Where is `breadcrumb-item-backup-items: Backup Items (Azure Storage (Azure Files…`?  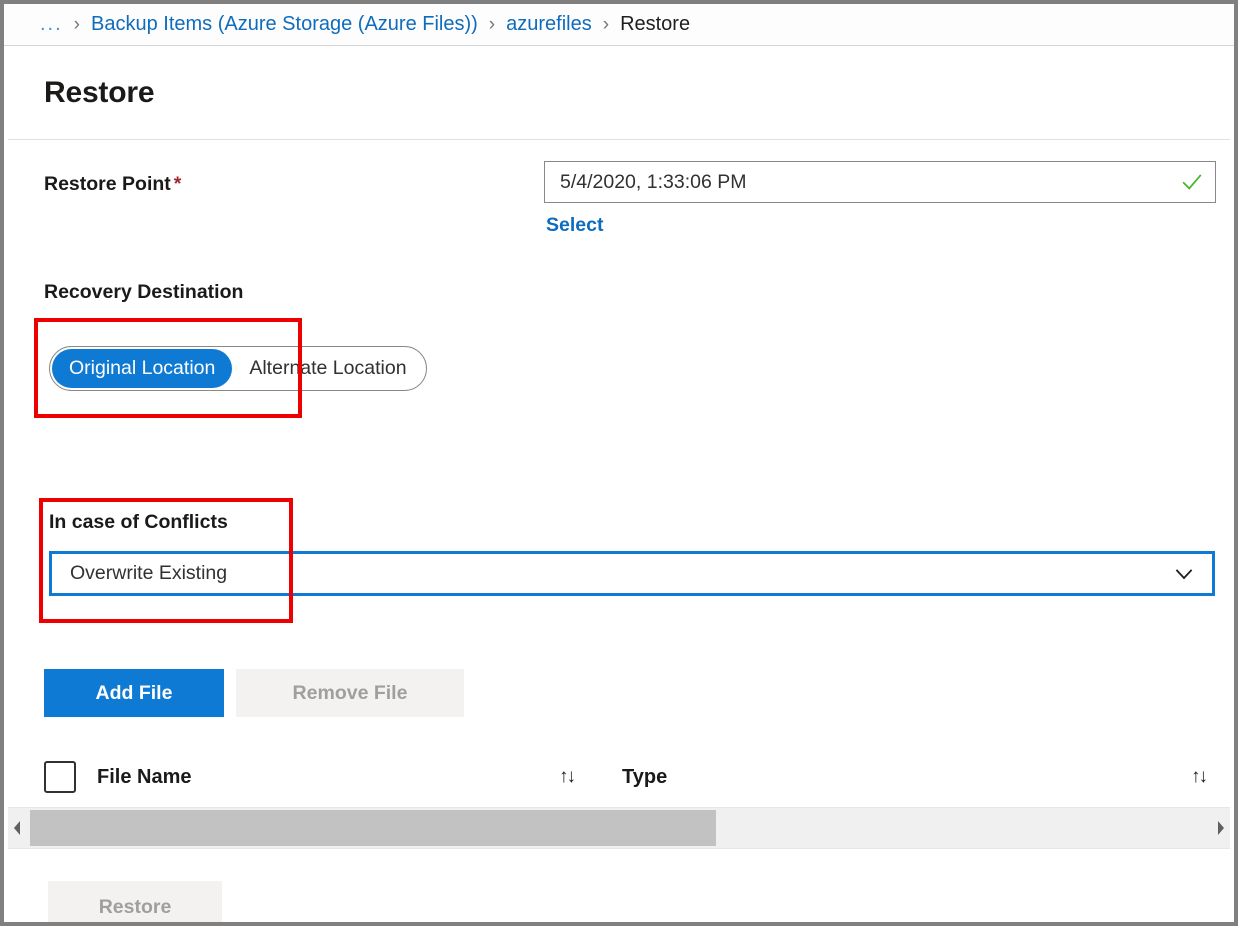
breadcrumb-item-backup-items: Backup Items (Azure Storage (Azure Files… is located at coordinates (284, 24).